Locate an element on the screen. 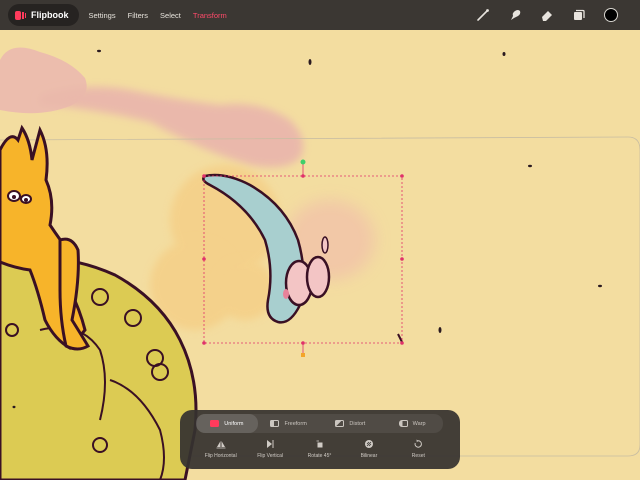 The height and width of the screenshot is (480, 640). current-color-swatch is located at coordinates (611, 15).